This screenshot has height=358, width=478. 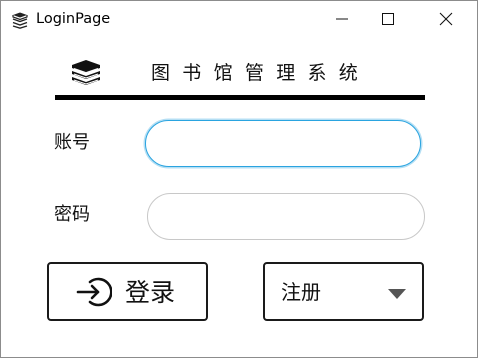 I want to click on minimize-button, so click(x=342, y=19).